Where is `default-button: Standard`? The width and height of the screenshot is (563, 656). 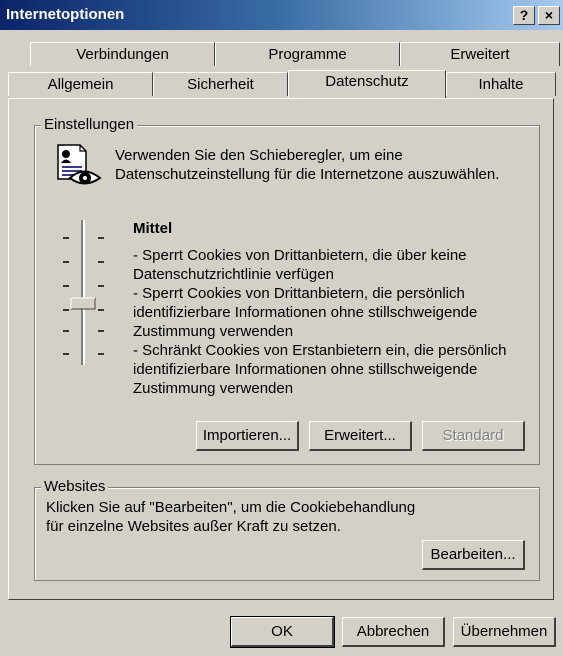
default-button: Standard is located at coordinates (473, 436).